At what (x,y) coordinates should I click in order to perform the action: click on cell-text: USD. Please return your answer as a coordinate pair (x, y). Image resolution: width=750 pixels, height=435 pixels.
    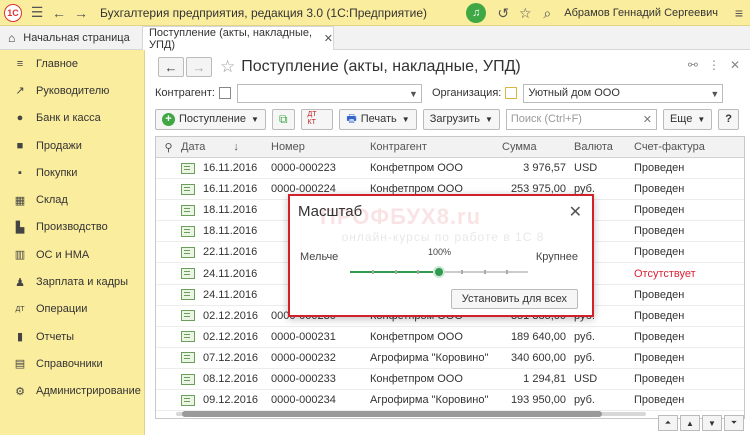
    Looking at the image, I should click on (586, 378).